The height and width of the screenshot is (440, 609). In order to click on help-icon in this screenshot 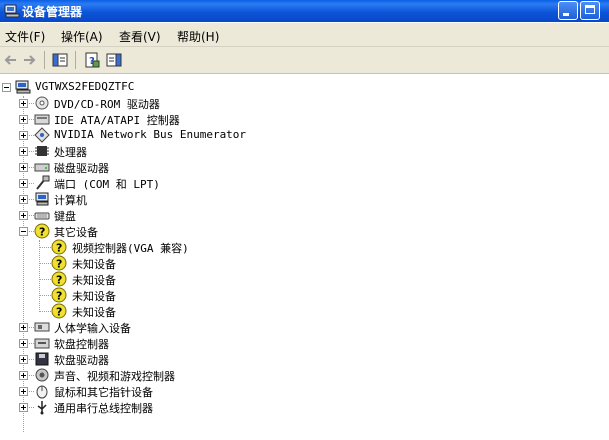, I will do `click(114, 60)`.